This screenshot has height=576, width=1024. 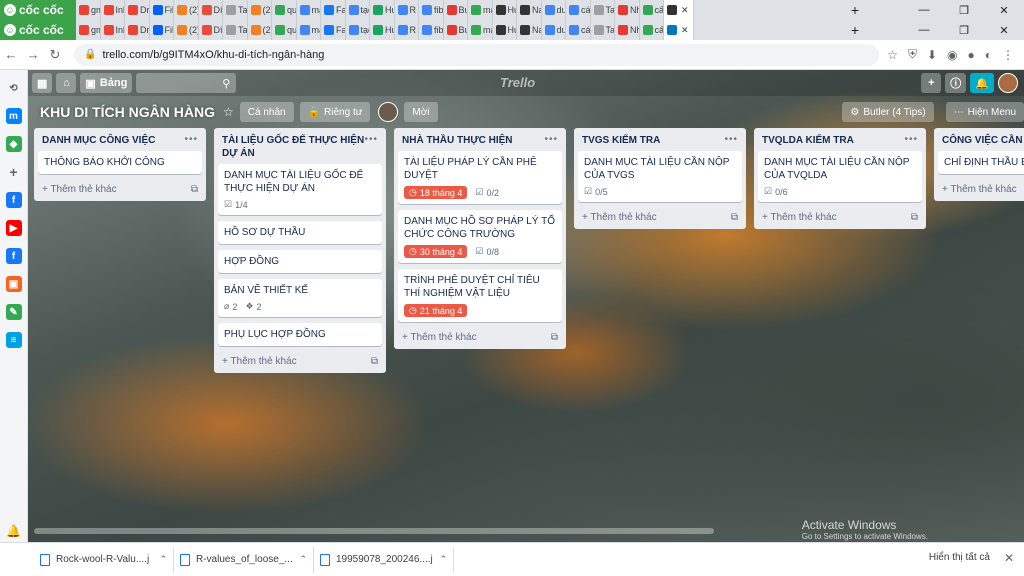 I want to click on list-title: TÀI LIỆU GỐC ĐỂ THỰC HIỆN DỰ ÁN, so click(x=293, y=147).